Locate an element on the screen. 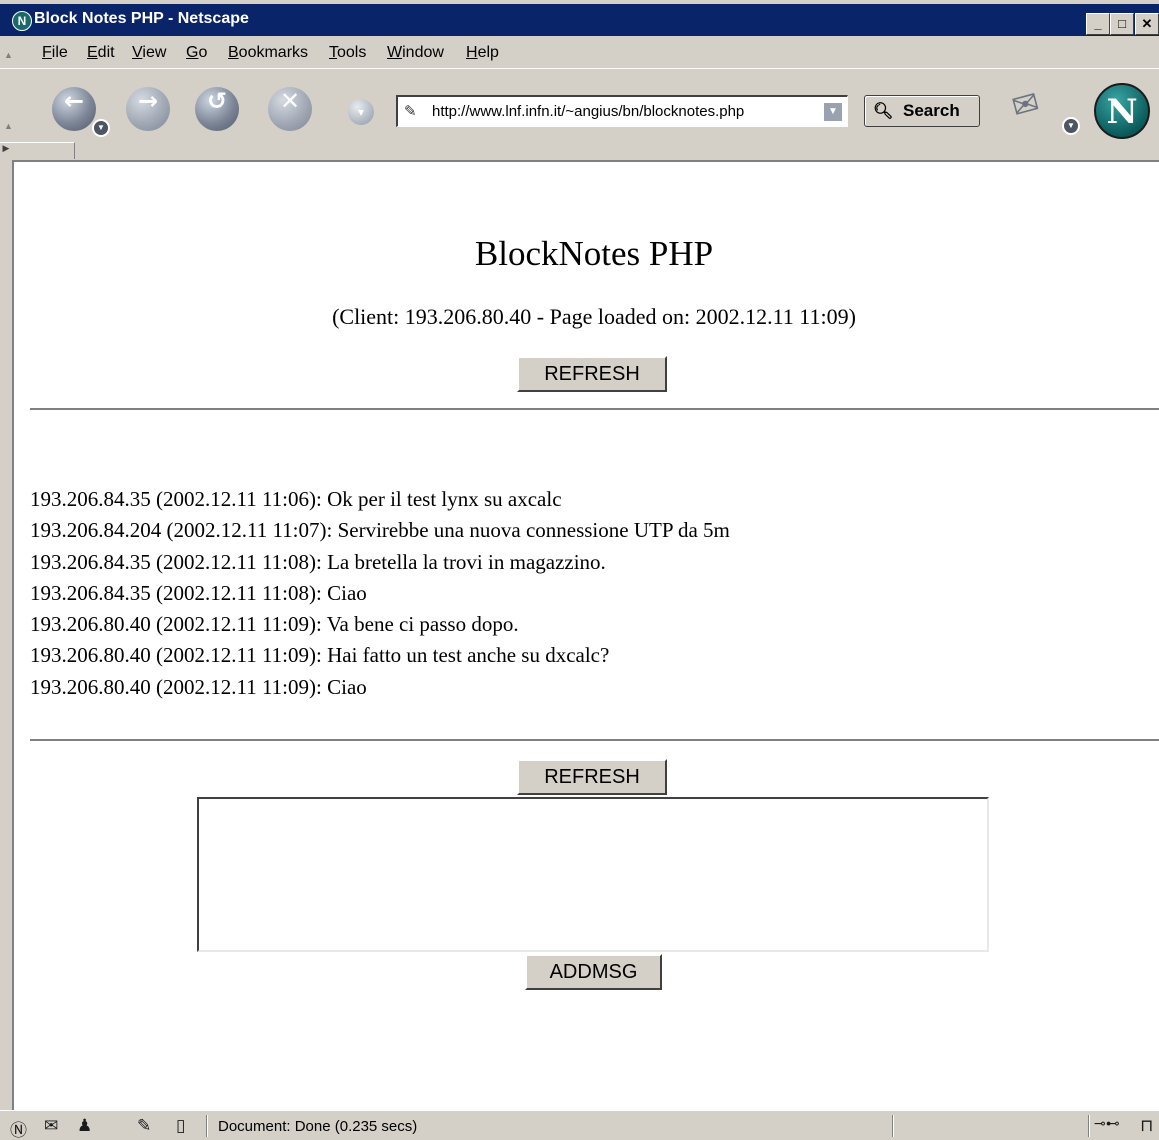  back-history-dropdown-icon: ▼ is located at coordinates (101, 128).